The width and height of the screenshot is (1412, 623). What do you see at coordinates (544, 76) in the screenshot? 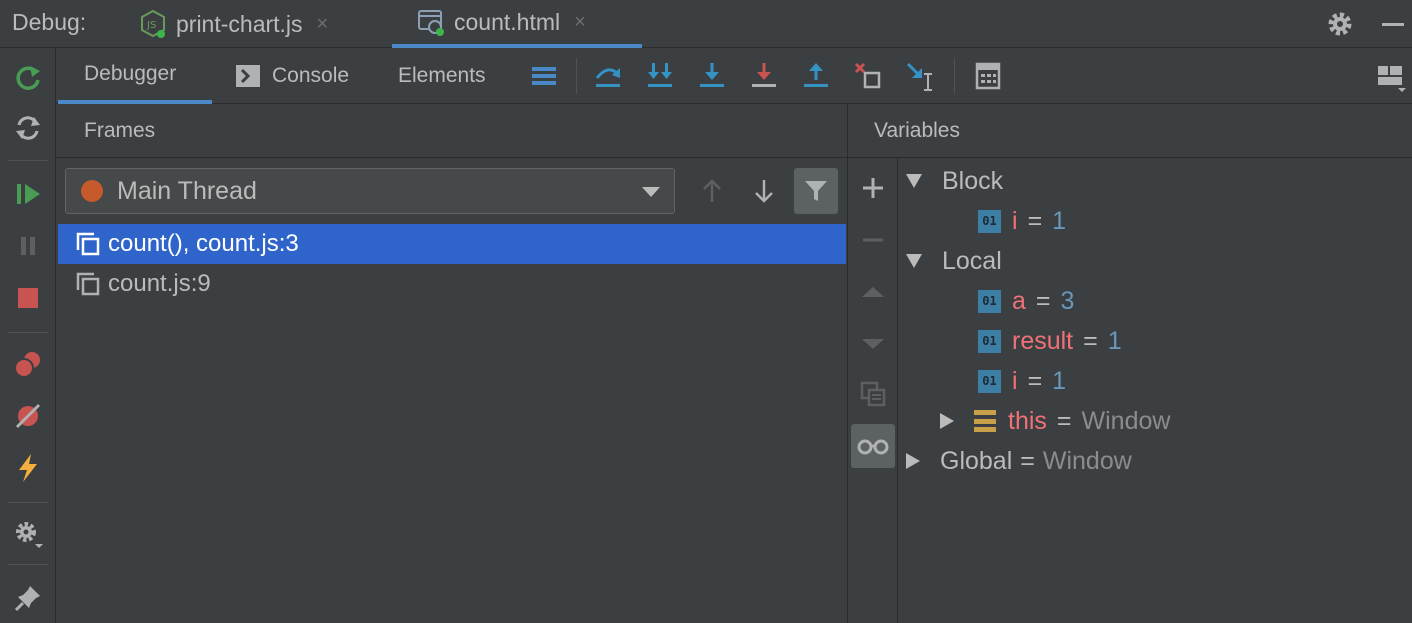
I see `menu-icon` at bounding box center [544, 76].